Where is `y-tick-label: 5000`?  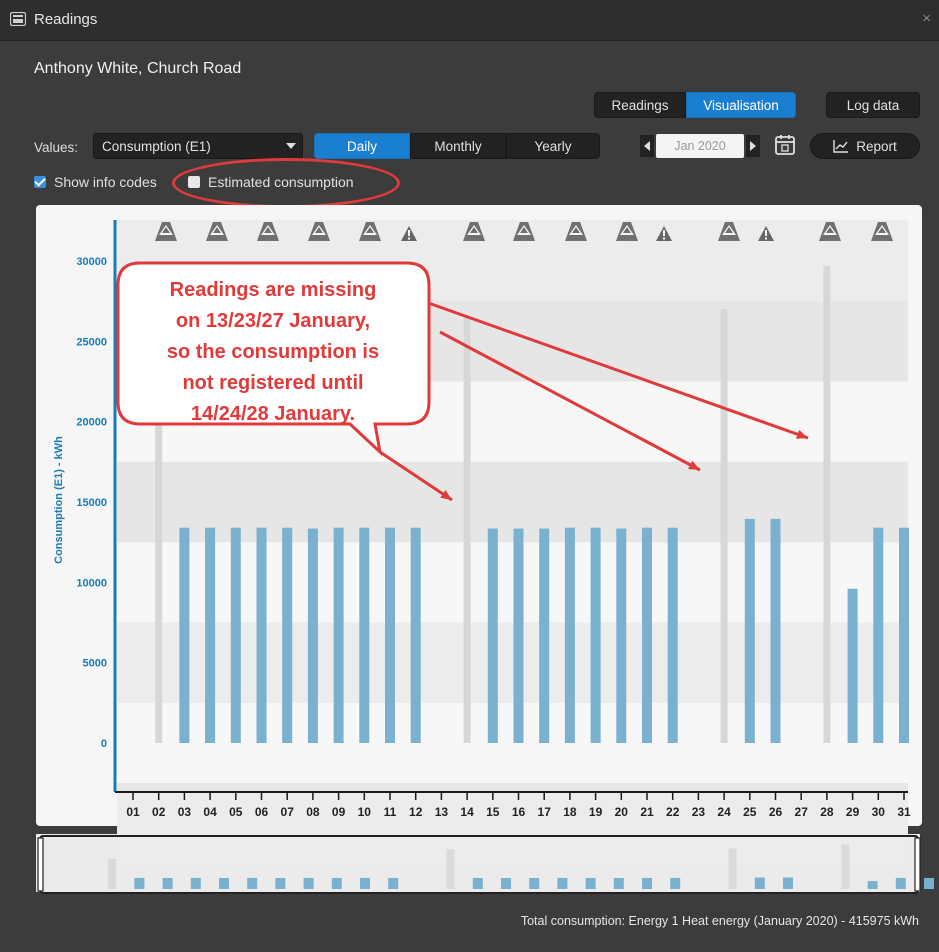 y-tick-label: 5000 is located at coordinates (95, 664).